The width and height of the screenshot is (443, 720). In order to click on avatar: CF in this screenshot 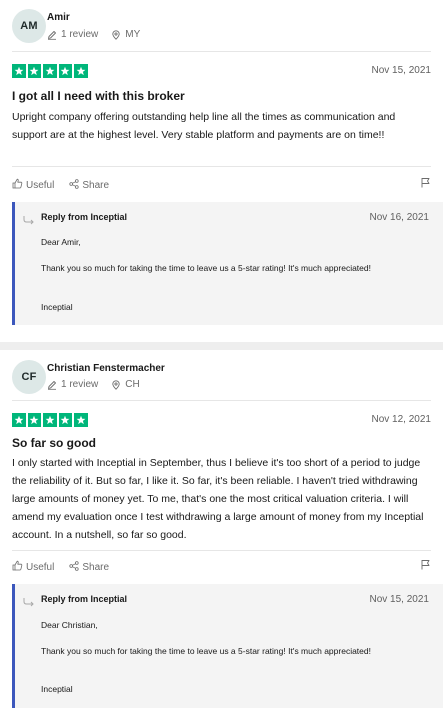, I will do `click(29, 377)`.